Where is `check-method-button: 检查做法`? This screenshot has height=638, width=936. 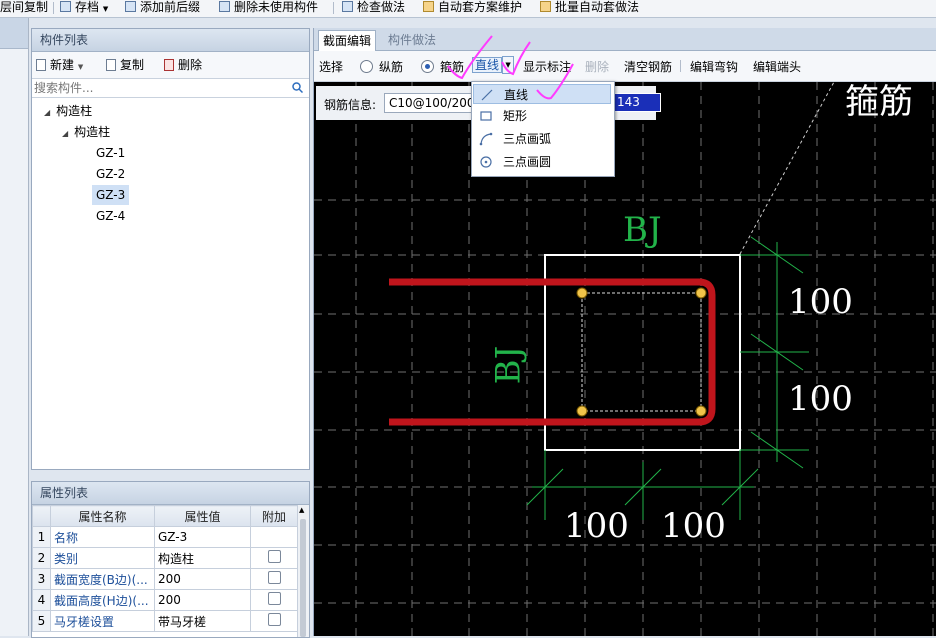
check-method-button: 检查做法 is located at coordinates (373, 8).